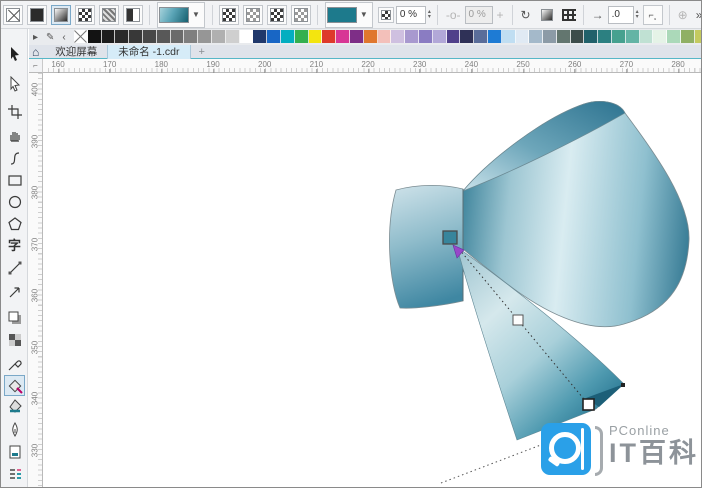  What do you see at coordinates (133, 14) in the screenshot?
I see `postscript-fill-icon` at bounding box center [133, 14].